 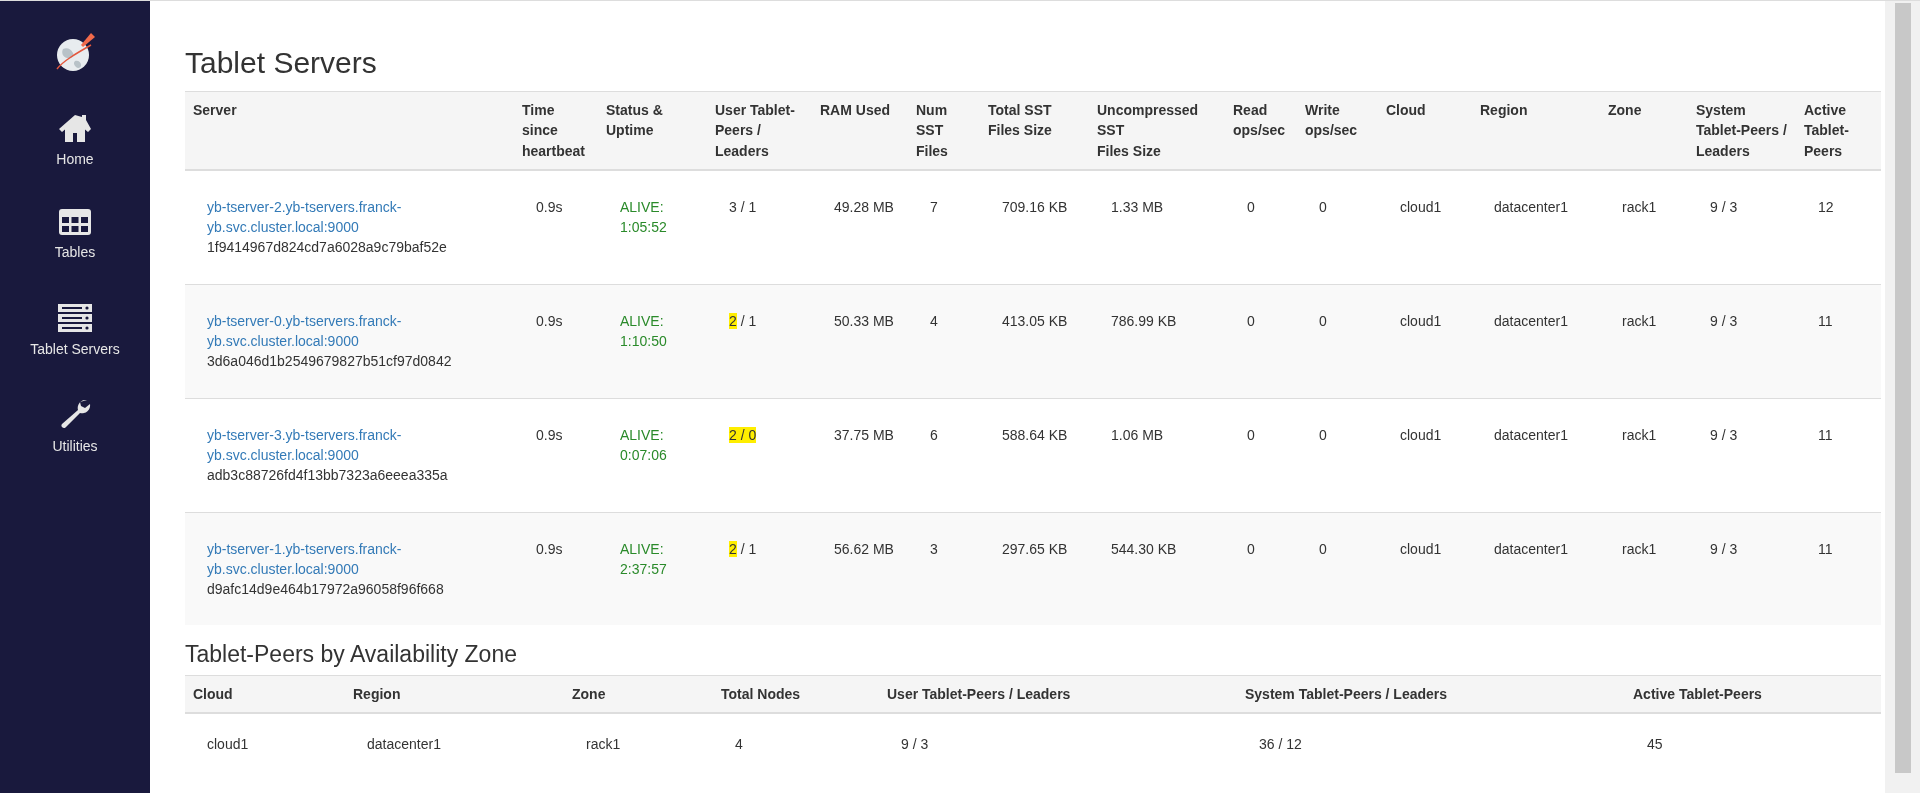 What do you see at coordinates (644, 569) in the screenshot?
I see `uptime-text: 2:37:57` at bounding box center [644, 569].